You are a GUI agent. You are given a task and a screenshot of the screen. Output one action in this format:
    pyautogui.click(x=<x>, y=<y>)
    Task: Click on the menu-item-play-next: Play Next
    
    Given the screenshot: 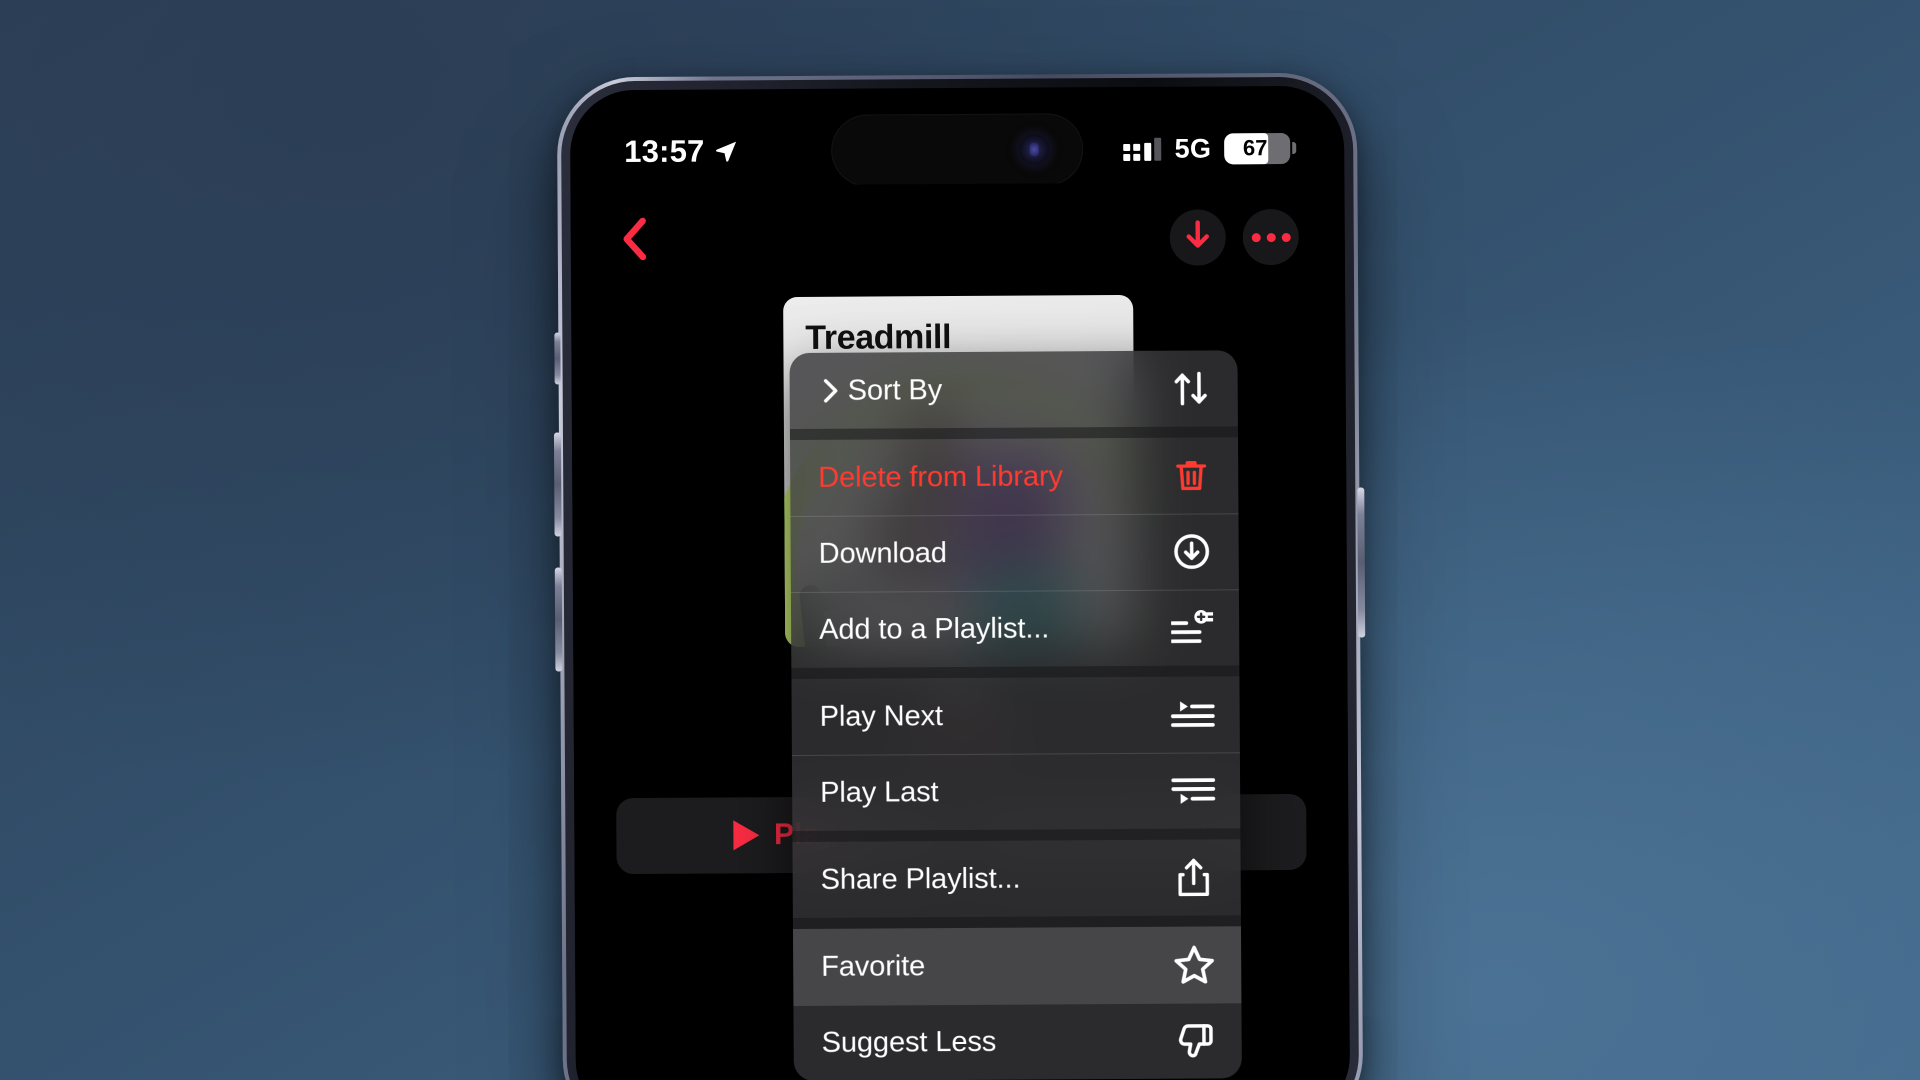 What is the action you would take?
    pyautogui.click(x=1015, y=715)
    